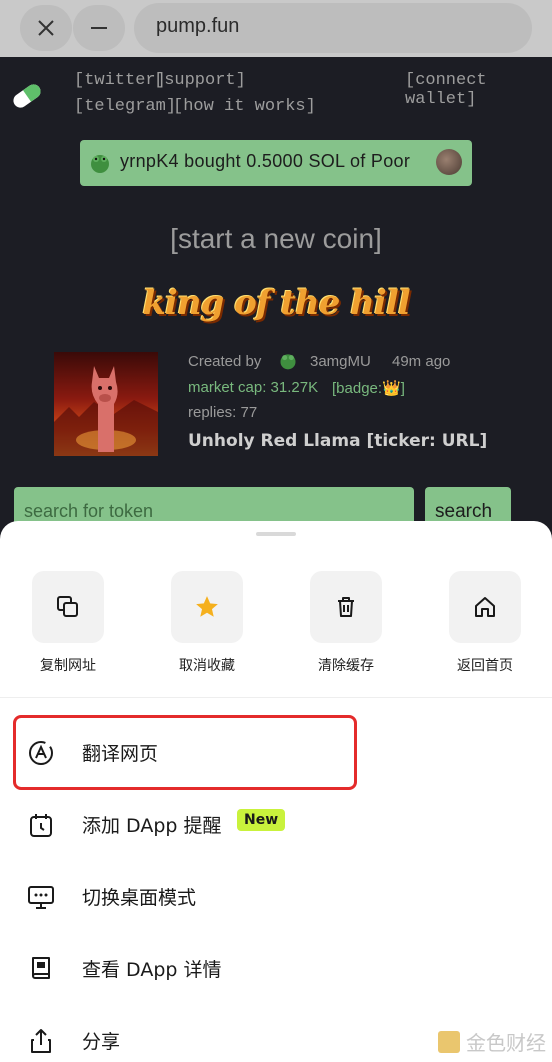 The height and width of the screenshot is (1062, 552). I want to click on trash-icon, so click(346, 607).